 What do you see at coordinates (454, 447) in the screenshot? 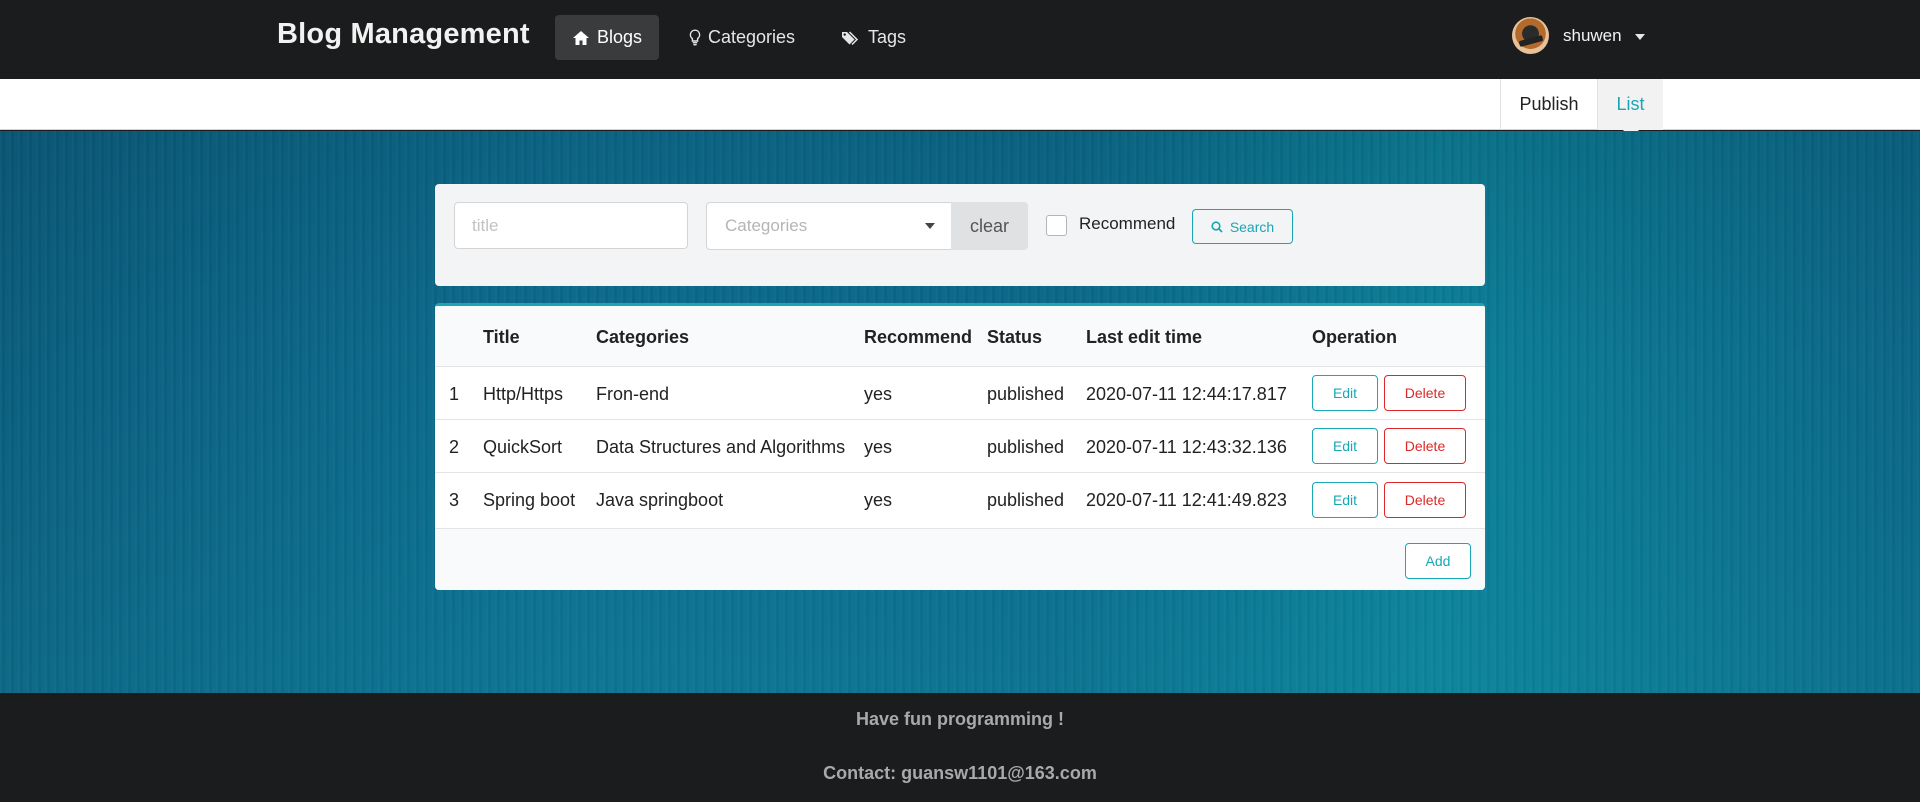
I see `row-index: 2` at bounding box center [454, 447].